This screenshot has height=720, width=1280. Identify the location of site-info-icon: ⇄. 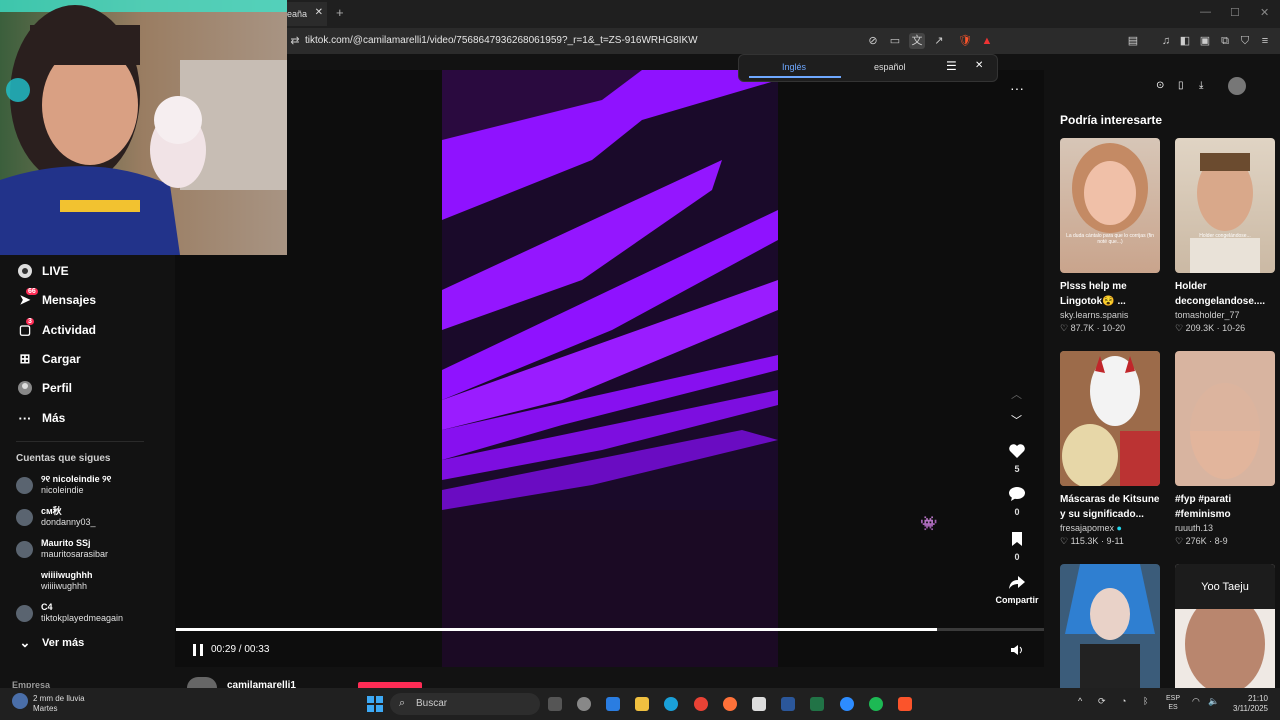
(295, 41).